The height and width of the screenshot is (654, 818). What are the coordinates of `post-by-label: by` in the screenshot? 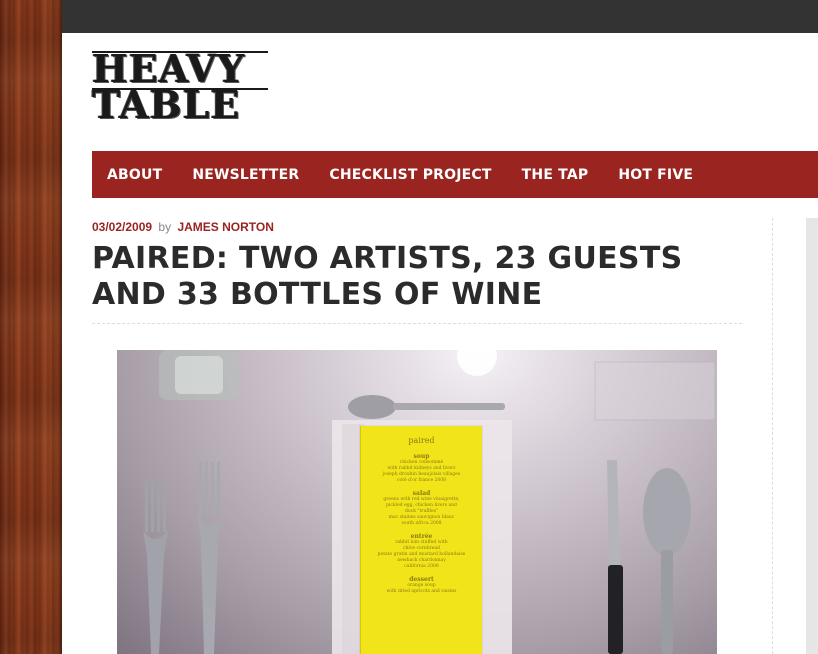 It's located at (165, 227).